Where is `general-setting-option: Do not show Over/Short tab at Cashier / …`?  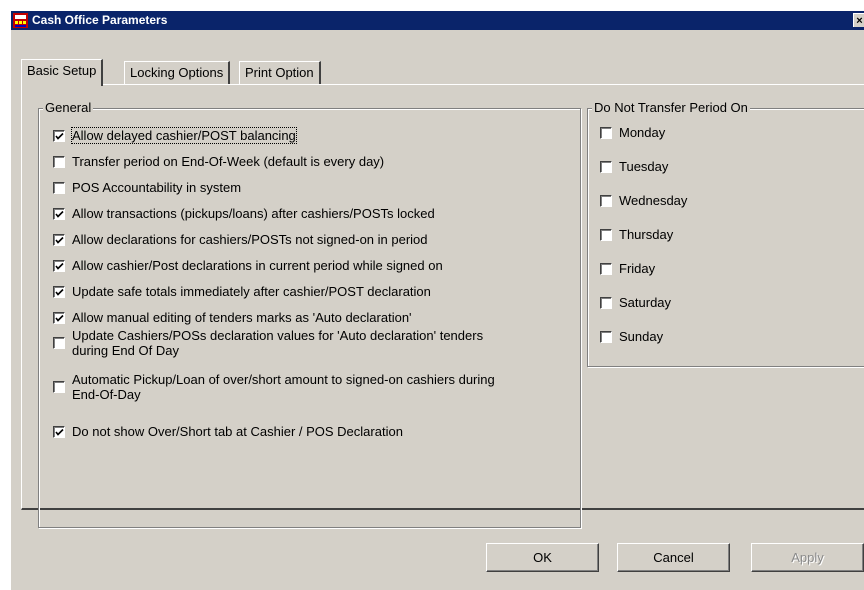 general-setting-option: Do not show Over/Short tab at Cashier / … is located at coordinates (228, 431).